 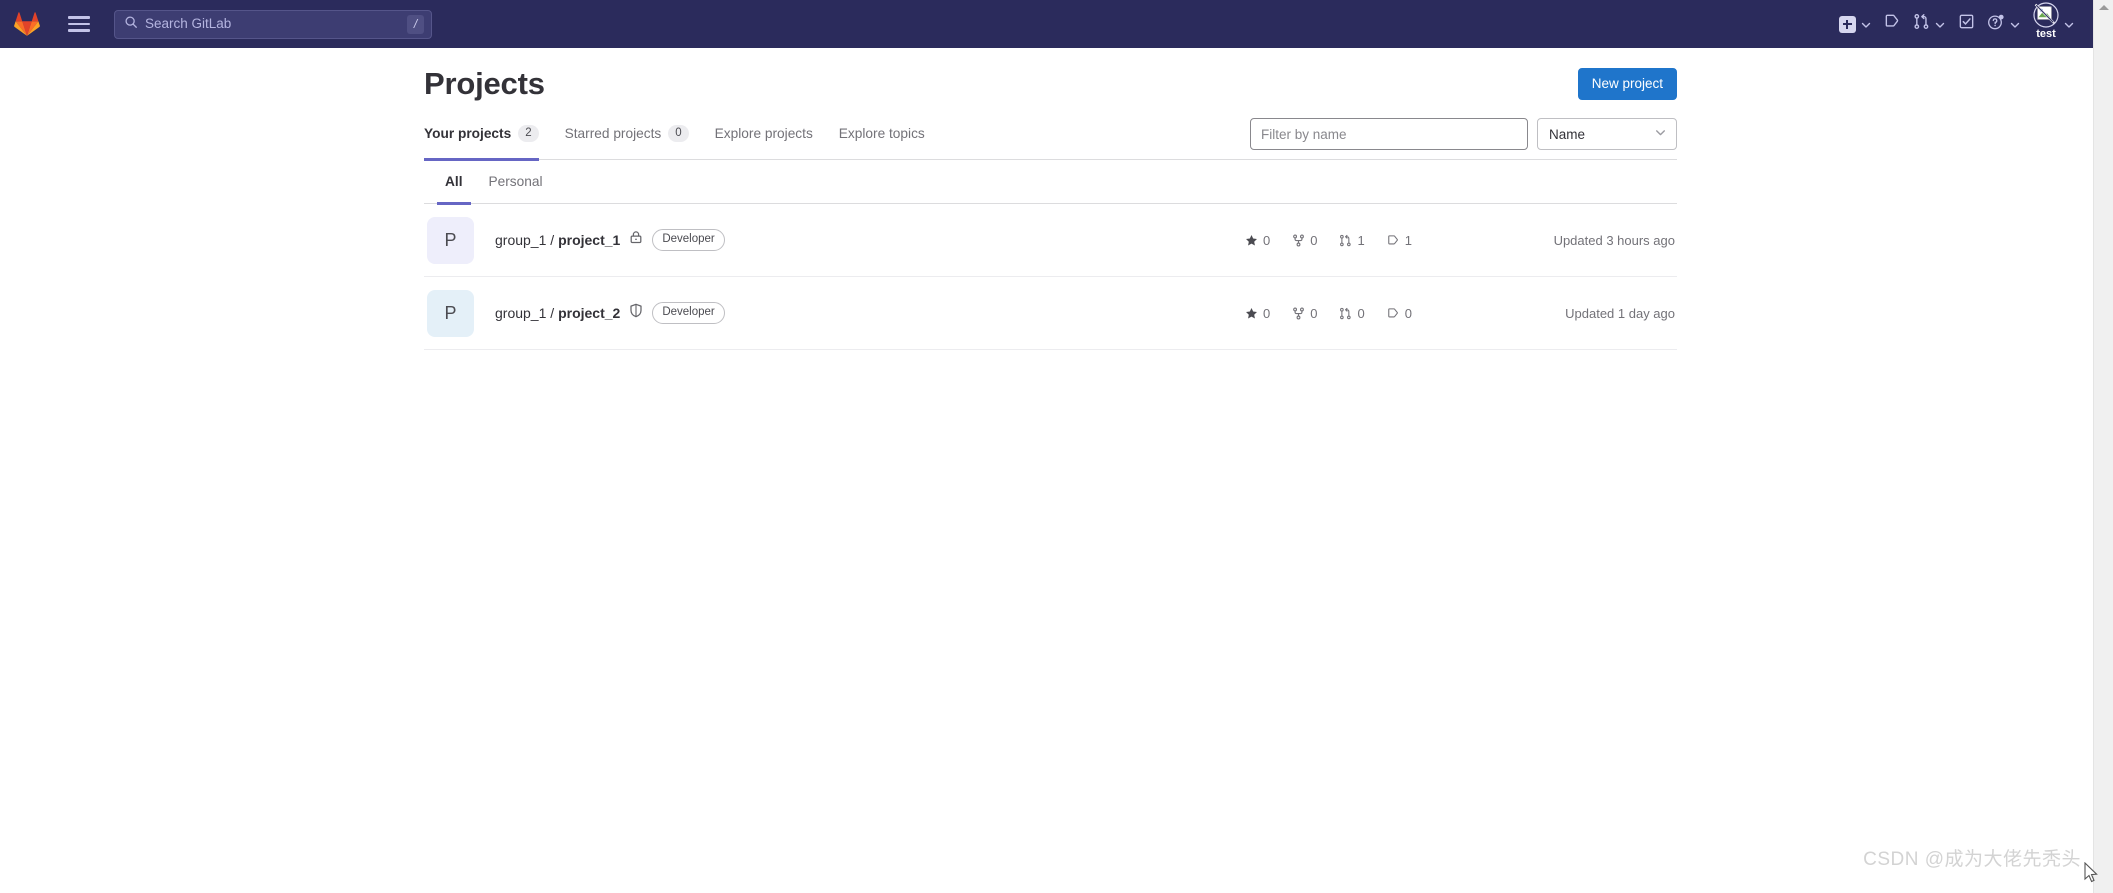 I want to click on merge-requests-count: 0, so click(x=1361, y=313).